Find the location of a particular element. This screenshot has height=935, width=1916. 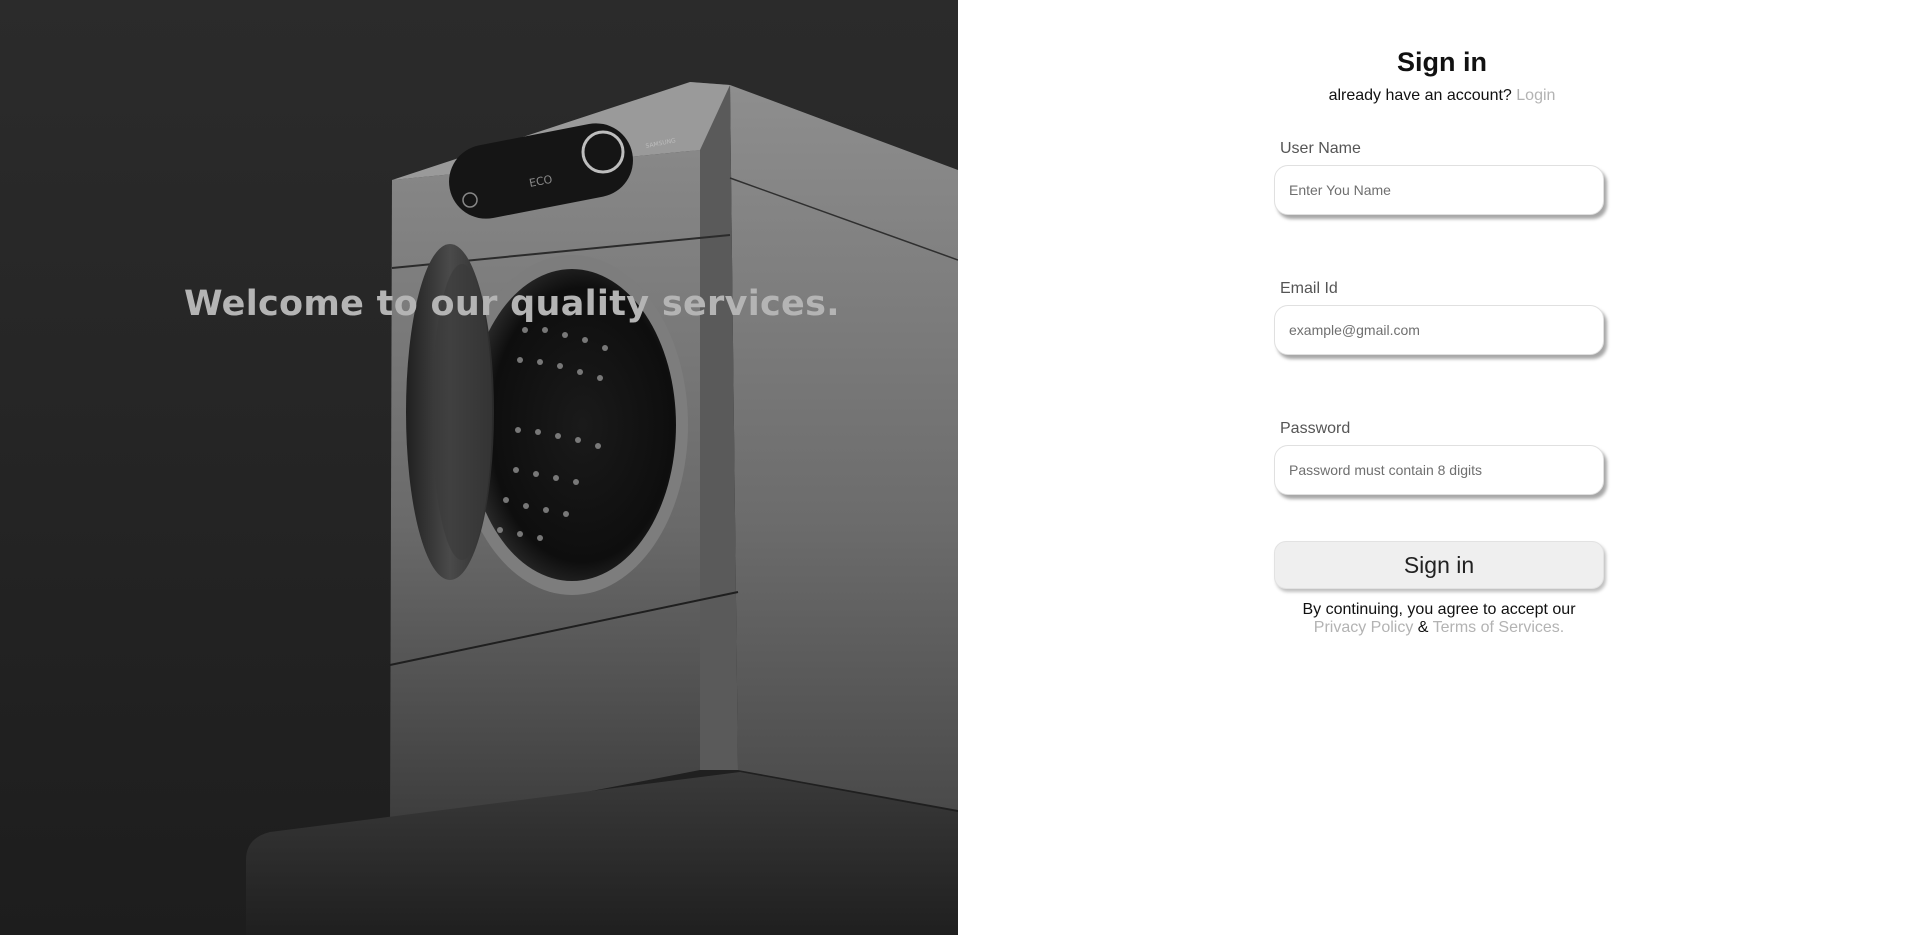

privacy-policy-link: Privacy Policy is located at coordinates (1364, 627).